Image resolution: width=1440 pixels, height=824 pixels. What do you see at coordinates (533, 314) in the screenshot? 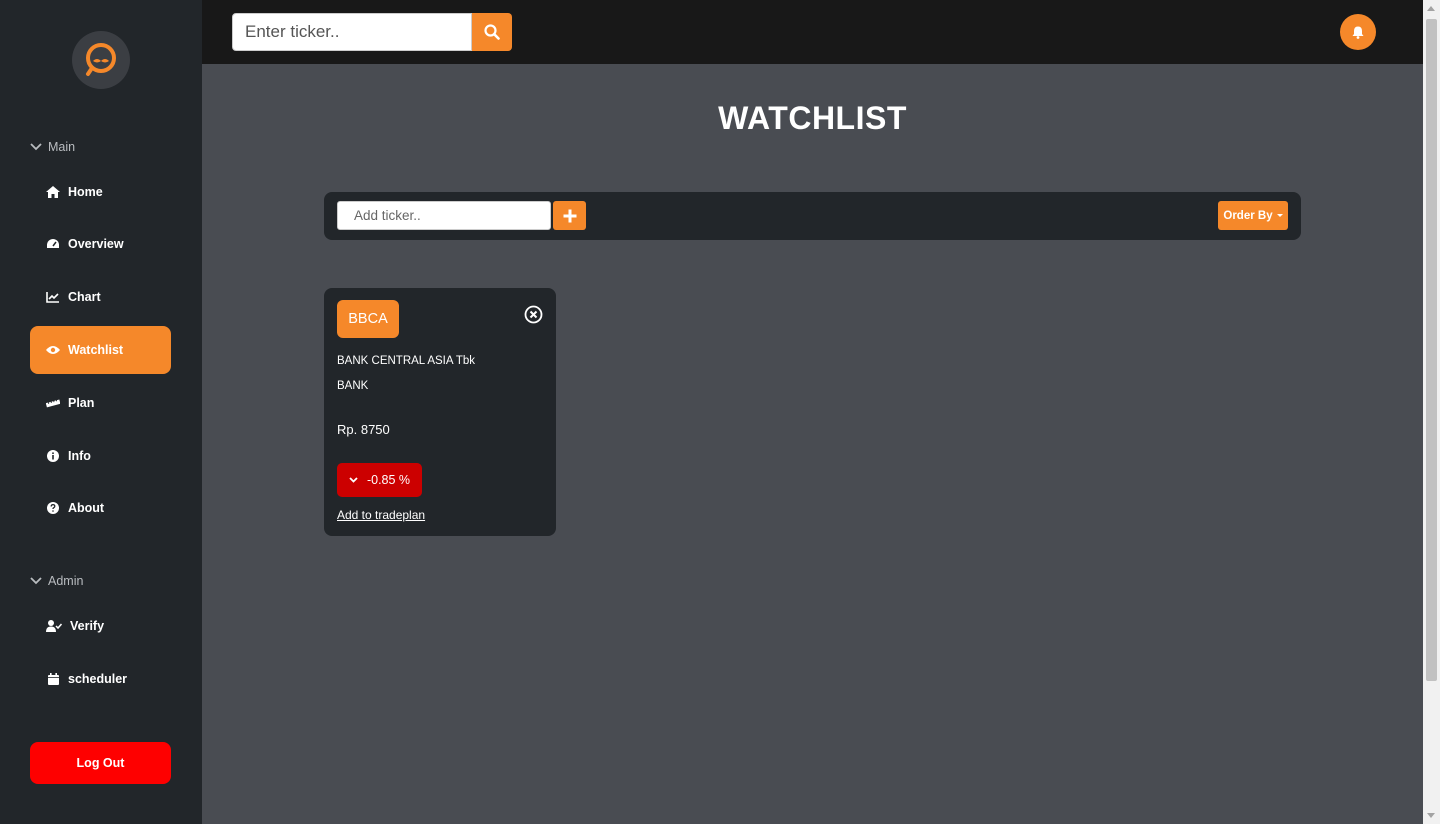
I see `remove-circle-icon` at bounding box center [533, 314].